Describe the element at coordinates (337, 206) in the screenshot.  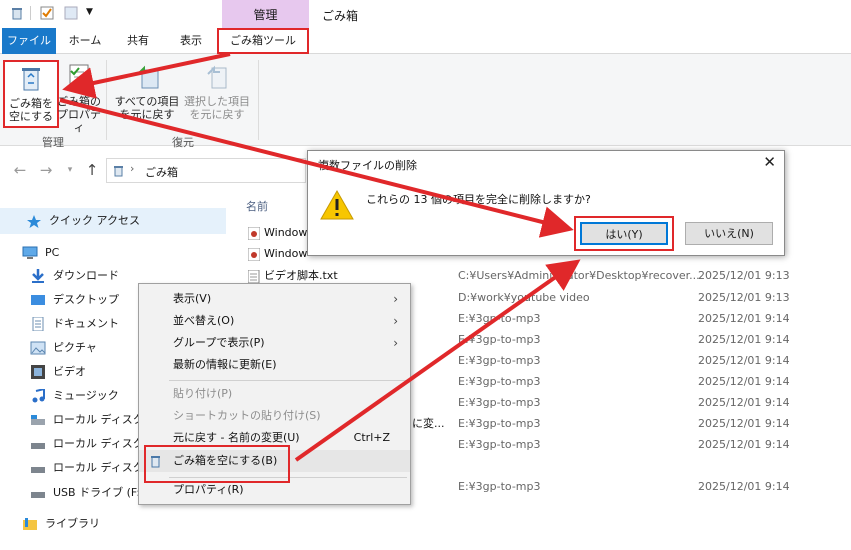
I see `warning-icon` at that location.